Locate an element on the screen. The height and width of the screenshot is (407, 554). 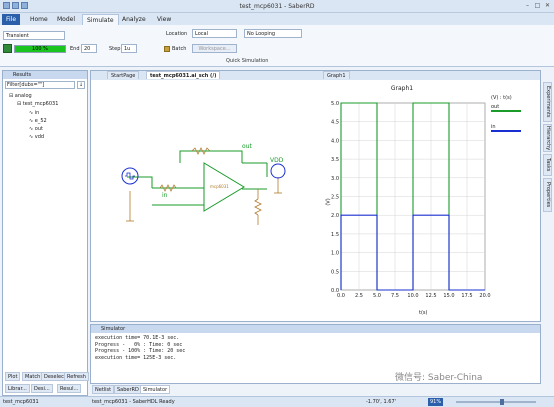
tree-item-analog: ⊟ analog is located at coordinates (20, 96).